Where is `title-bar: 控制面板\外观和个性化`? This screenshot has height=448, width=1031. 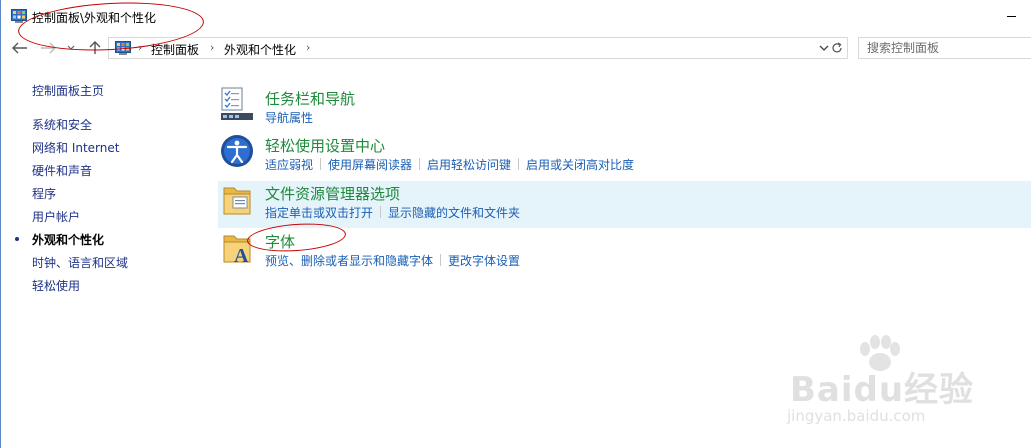 title-bar: 控制面板\外观和个性化 is located at coordinates (515, 16).